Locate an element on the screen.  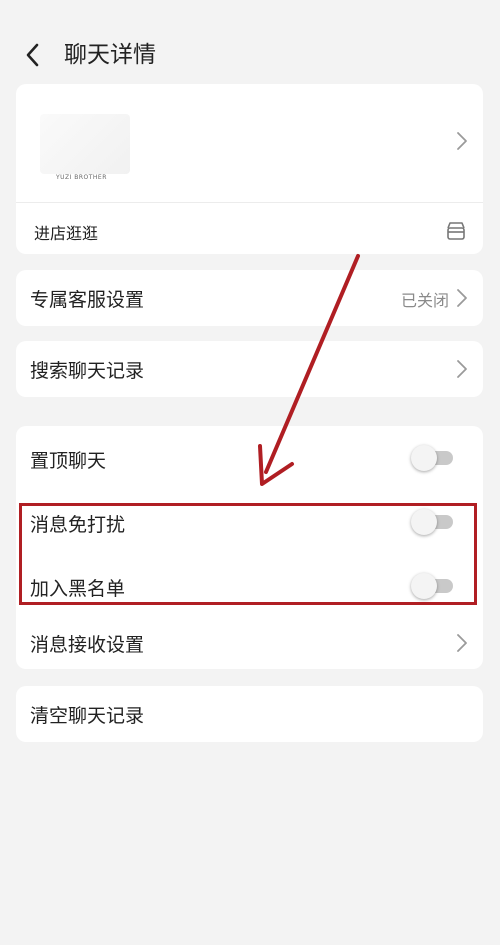
chevron-left-icon is located at coordinates (32, 55).